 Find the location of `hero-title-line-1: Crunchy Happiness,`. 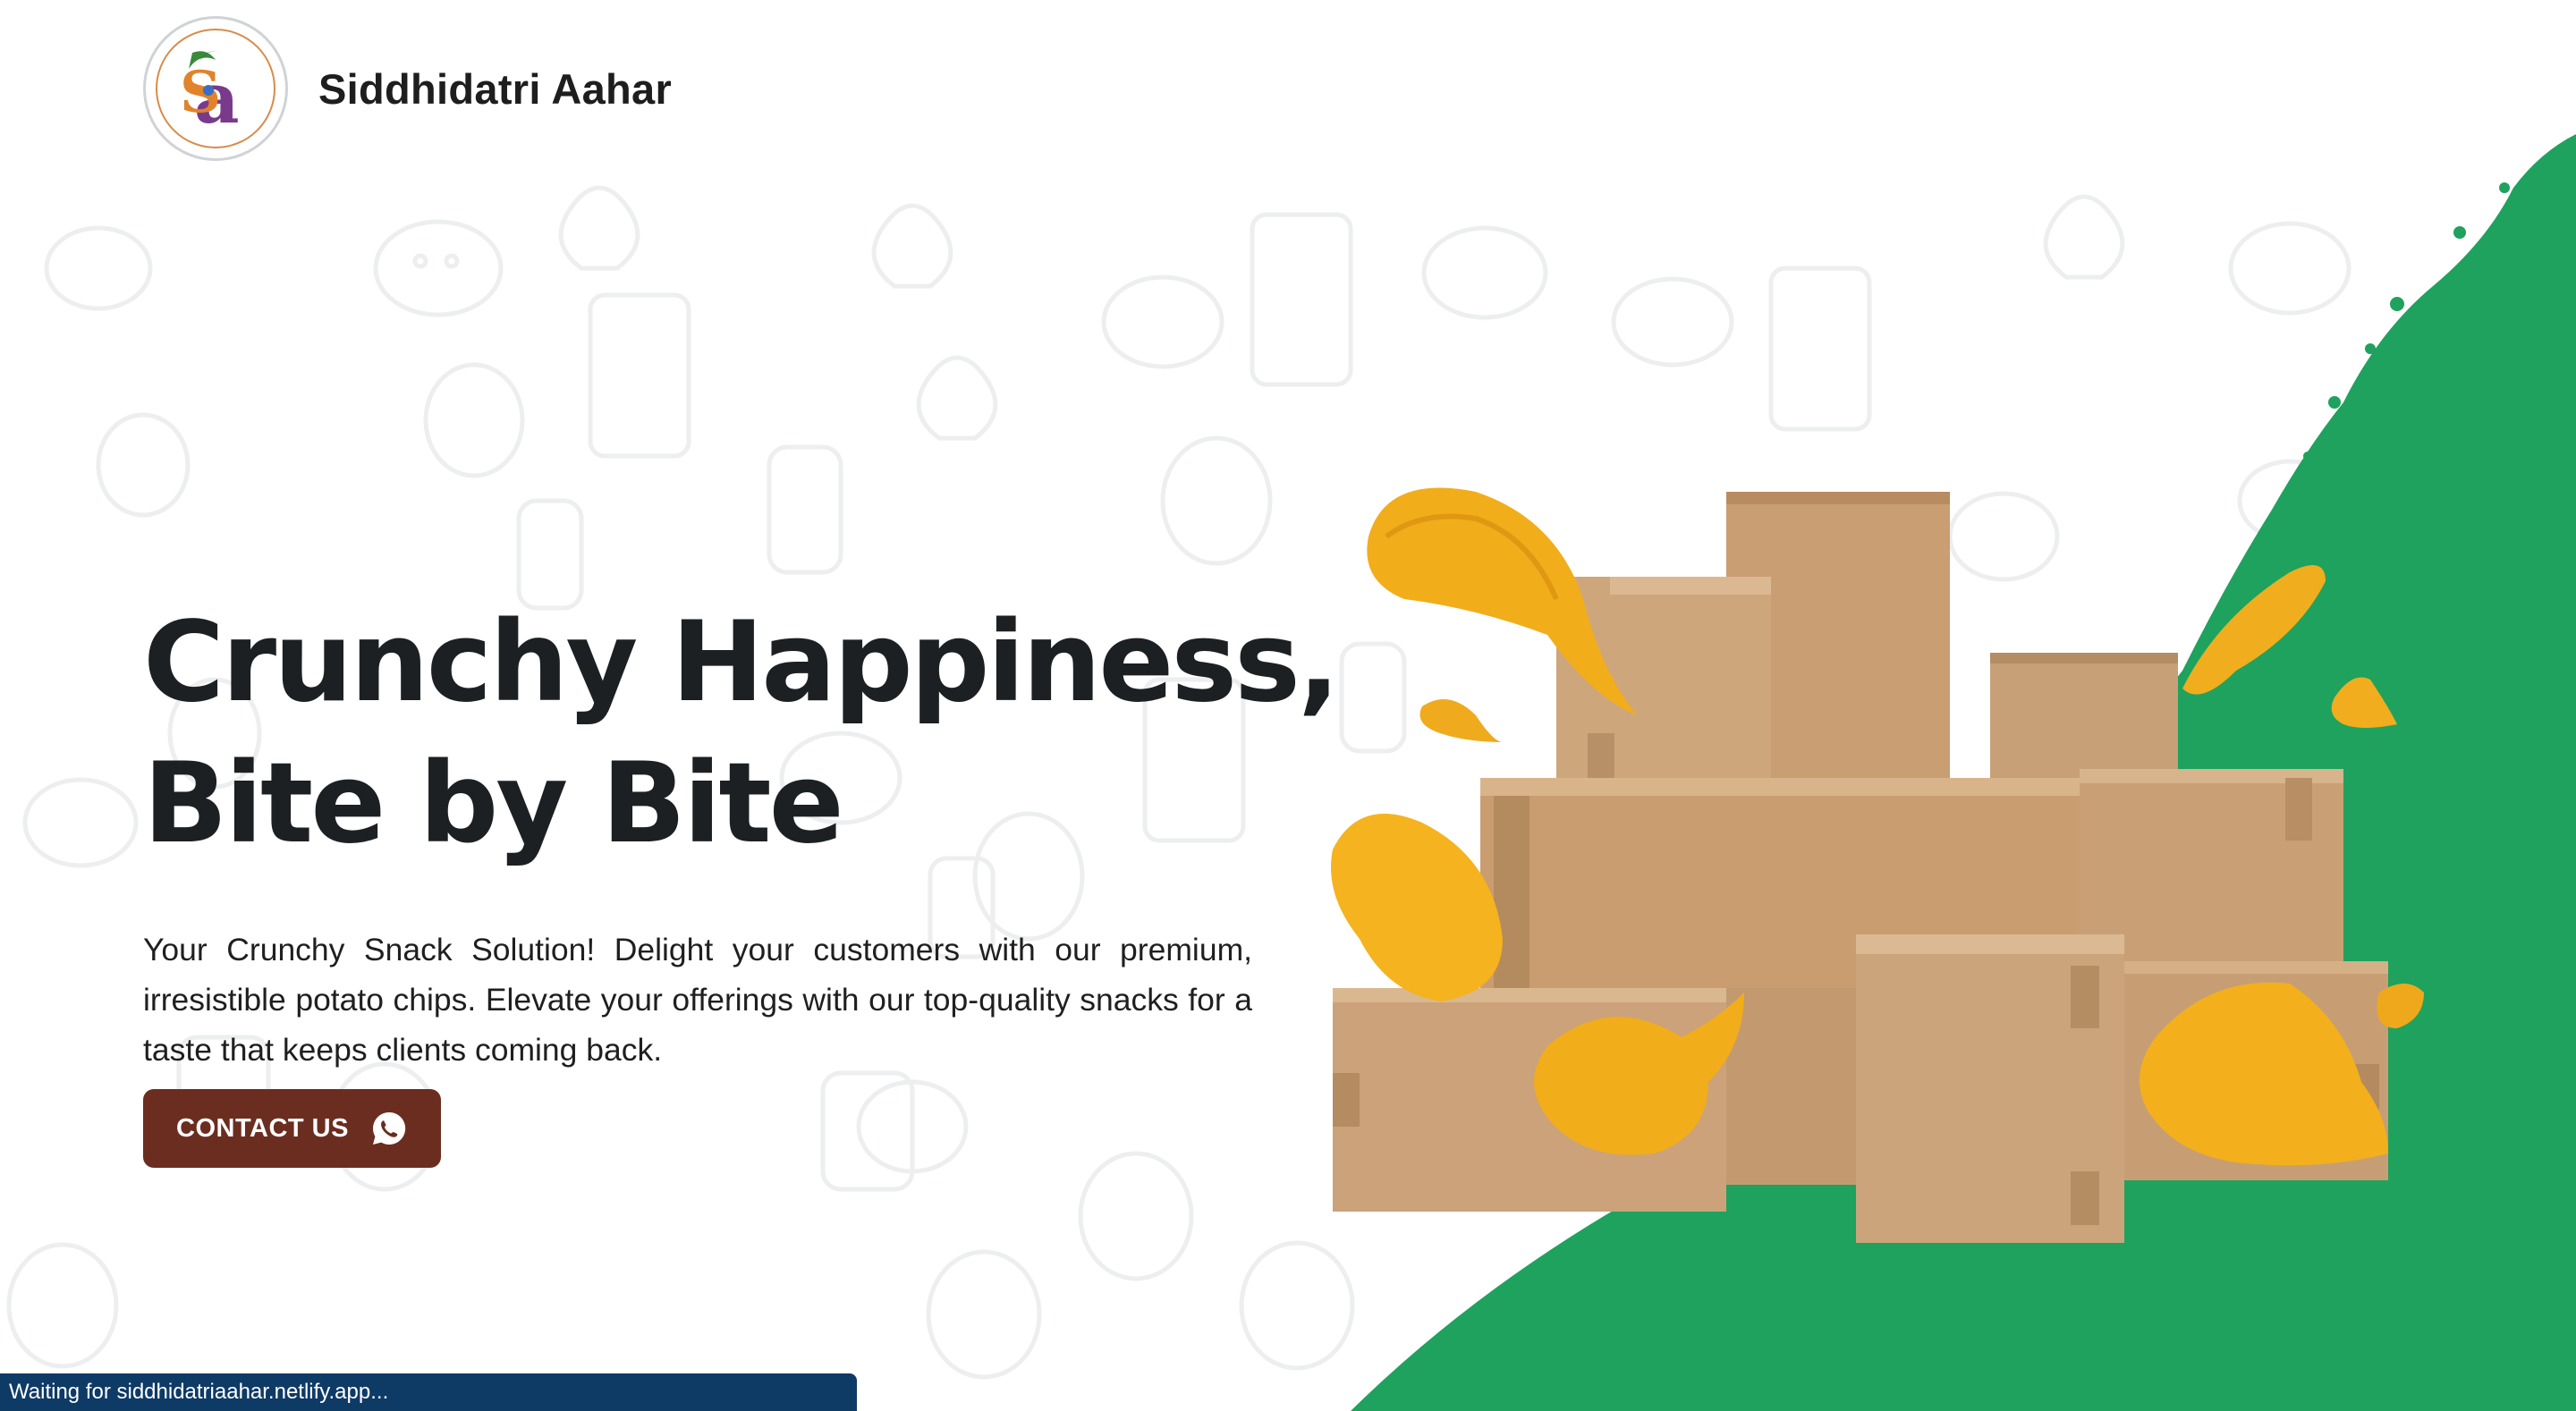

hero-title-line-1: Crunchy Happiness, is located at coordinates (741, 662).